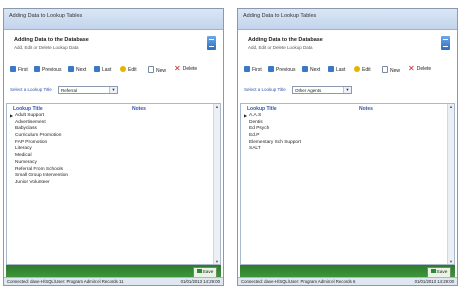 Image resolution: width=458 pixels, height=288 pixels. What do you see at coordinates (23, 156) in the screenshot?
I see `lookup-title-cell: Medical` at bounding box center [23, 156].